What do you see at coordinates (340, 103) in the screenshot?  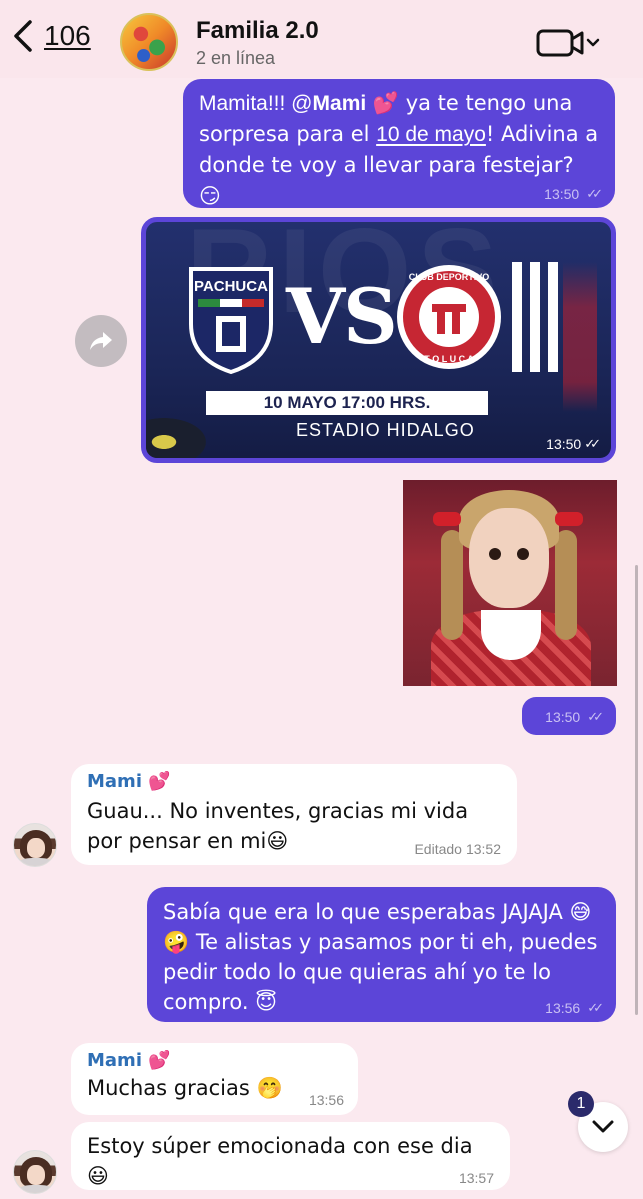 I see `mention-link: Mami` at bounding box center [340, 103].